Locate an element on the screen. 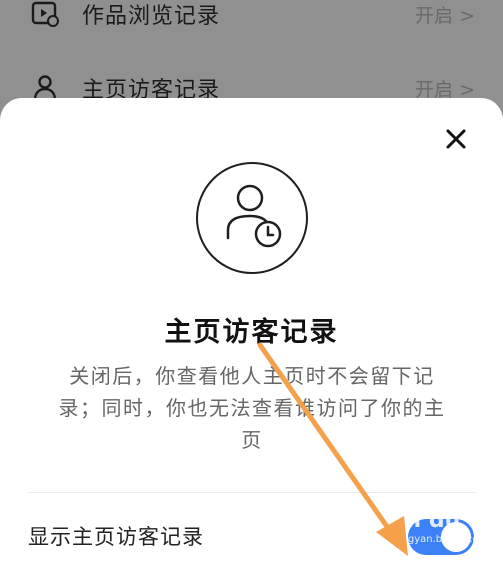 Image resolution: width=503 pixels, height=561 pixels. divider is located at coordinates (251, 492).